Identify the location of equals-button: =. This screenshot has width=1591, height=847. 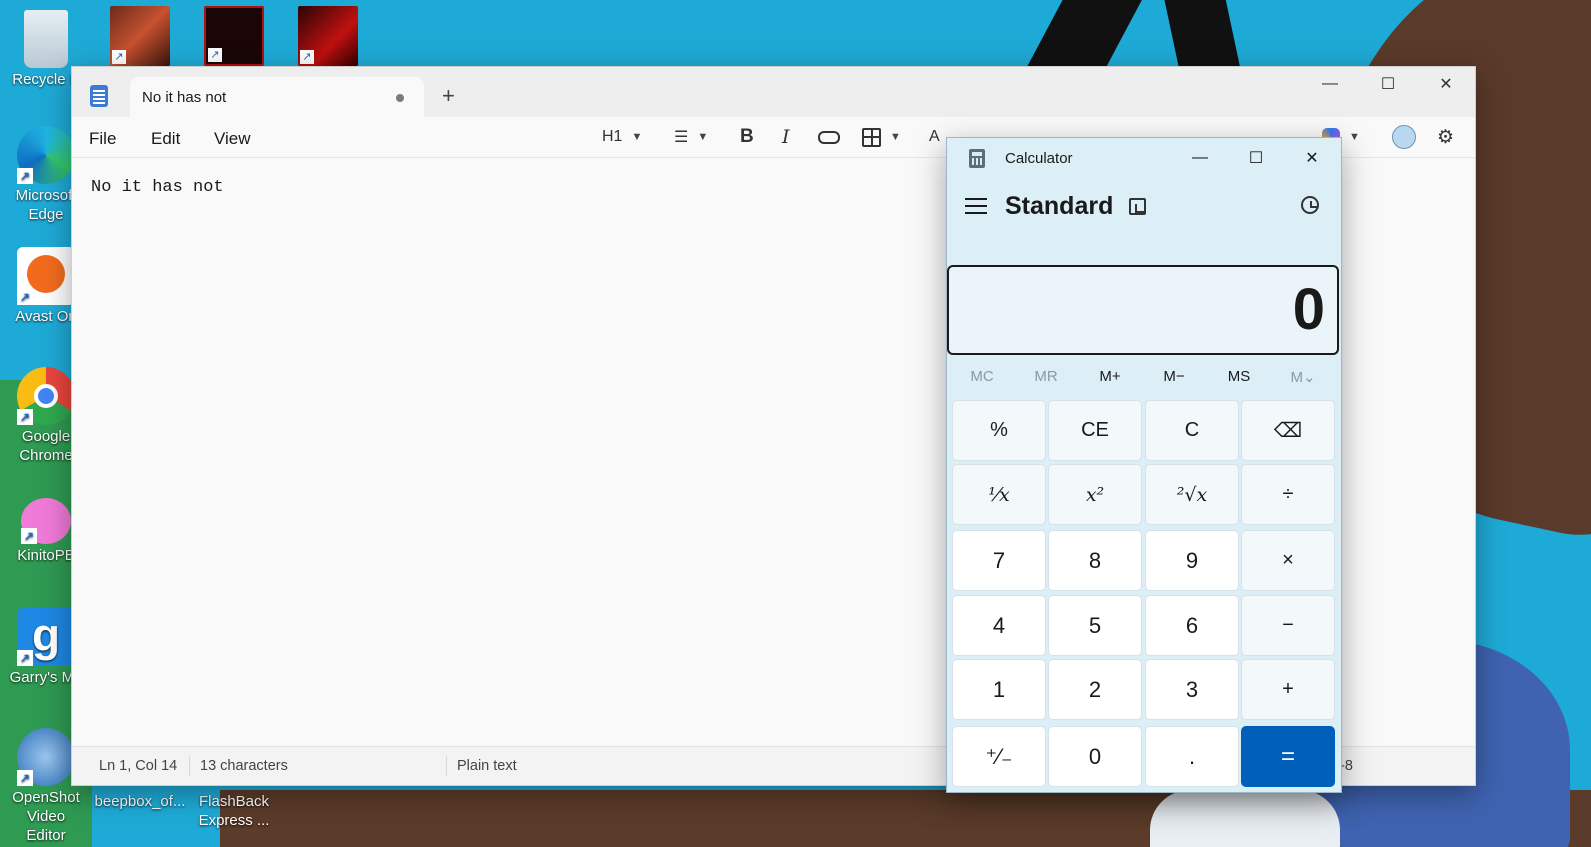
(1288, 756).